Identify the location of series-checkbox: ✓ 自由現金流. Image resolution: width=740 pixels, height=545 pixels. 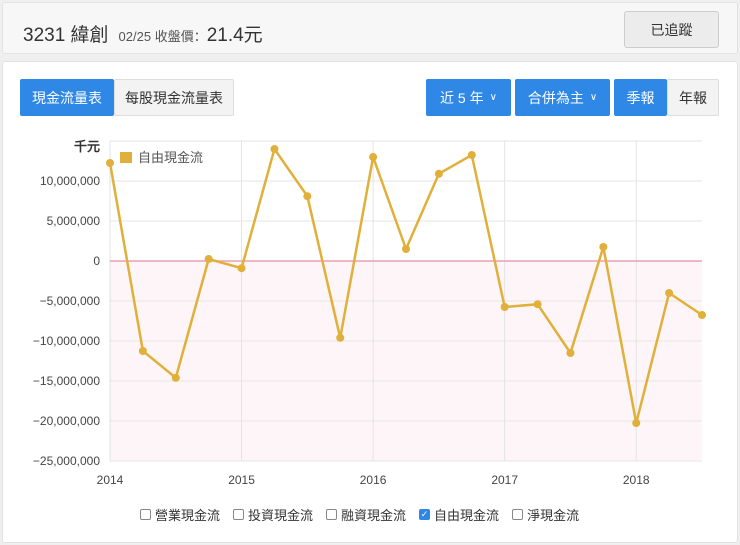
(459, 514).